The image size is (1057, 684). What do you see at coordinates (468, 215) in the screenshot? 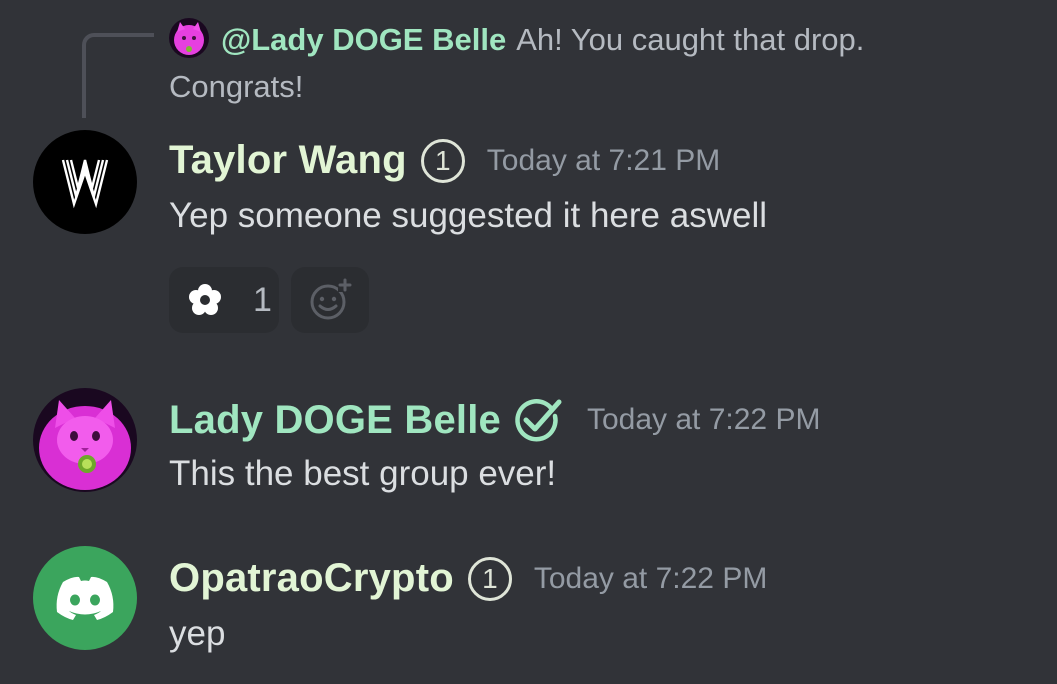
I see `message-body: Yep someone suggested it here aswell` at bounding box center [468, 215].